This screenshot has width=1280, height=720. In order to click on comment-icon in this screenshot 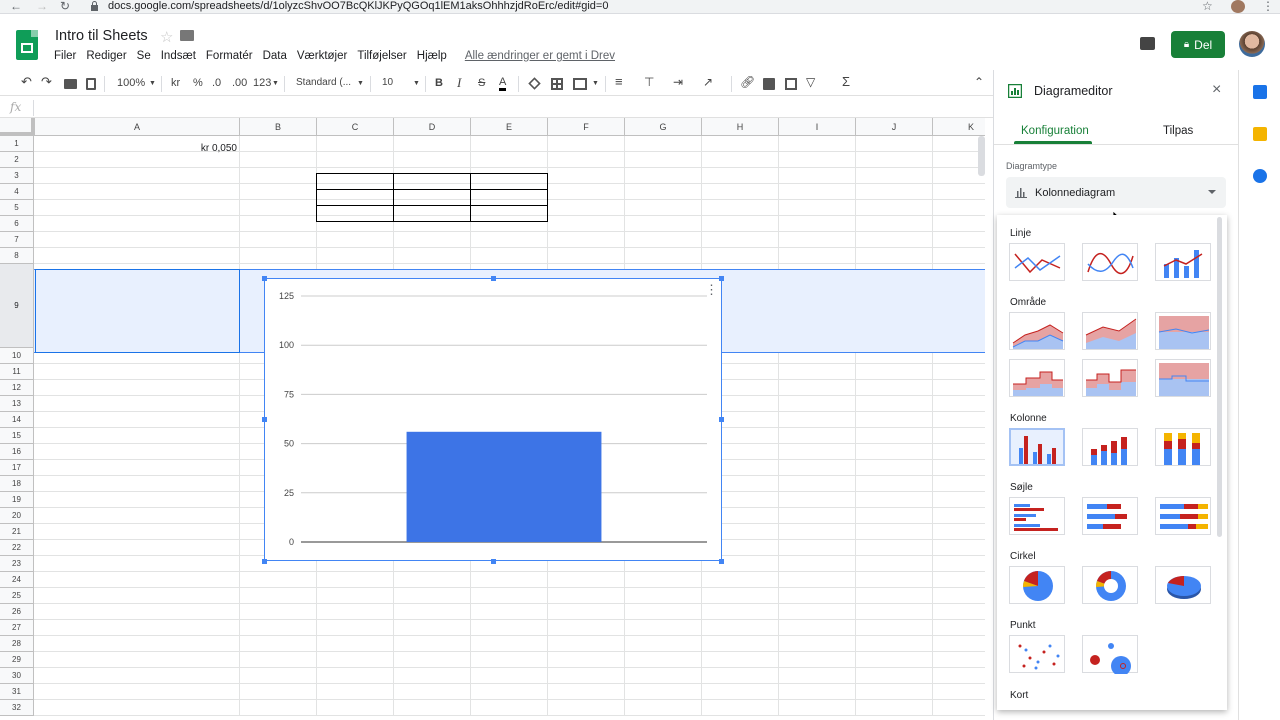, I will do `click(1147, 43)`.